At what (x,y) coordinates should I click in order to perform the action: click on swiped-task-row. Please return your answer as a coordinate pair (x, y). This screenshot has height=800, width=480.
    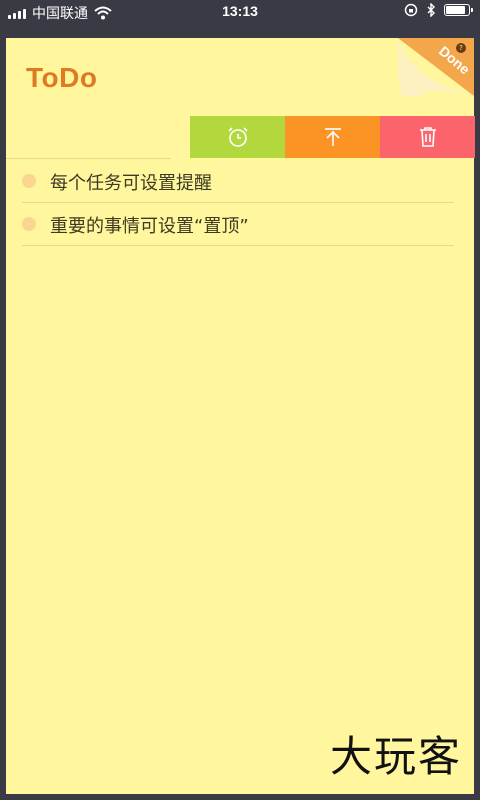
    Looking at the image, I should click on (240, 137).